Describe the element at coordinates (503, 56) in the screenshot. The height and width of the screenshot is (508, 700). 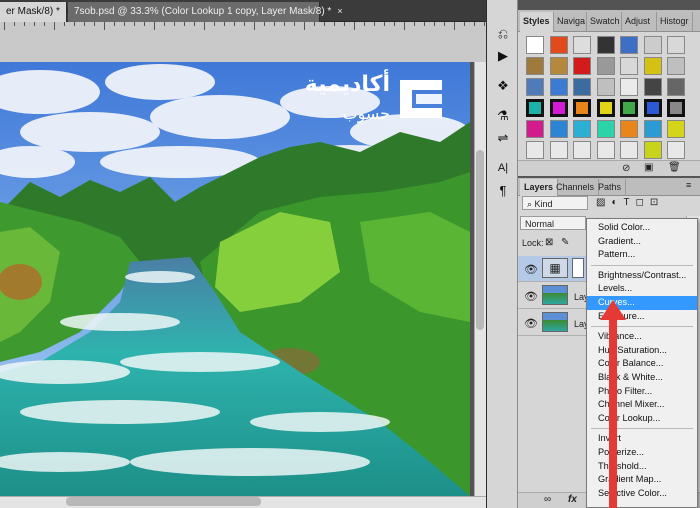
I see `play-icon: ▶` at that location.